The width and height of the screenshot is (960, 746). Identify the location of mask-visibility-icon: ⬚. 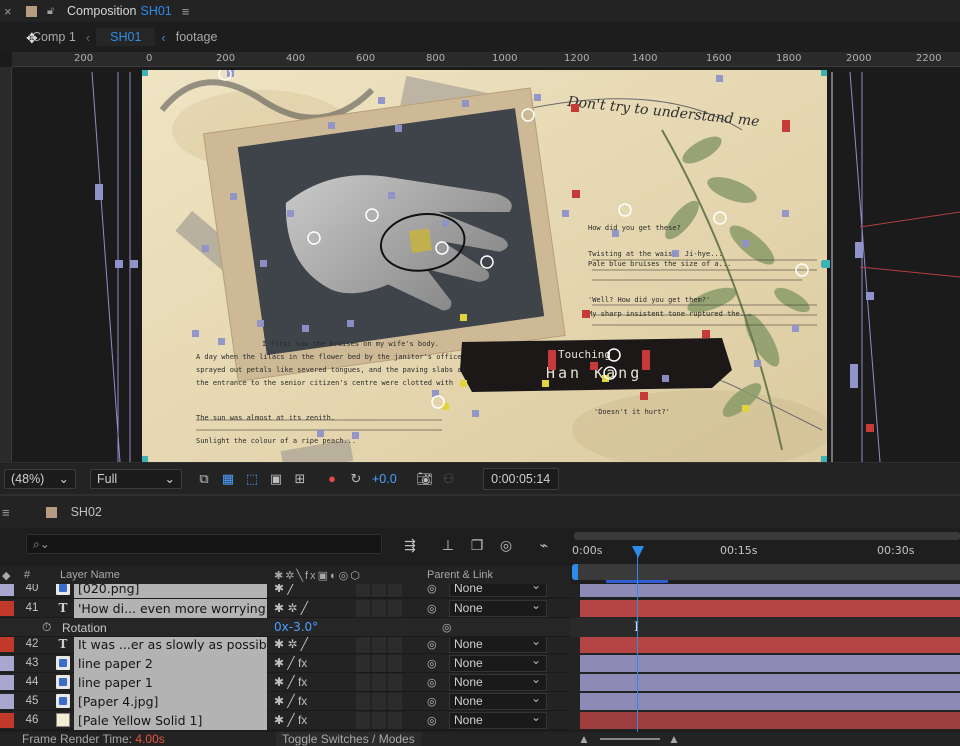
(252, 479).